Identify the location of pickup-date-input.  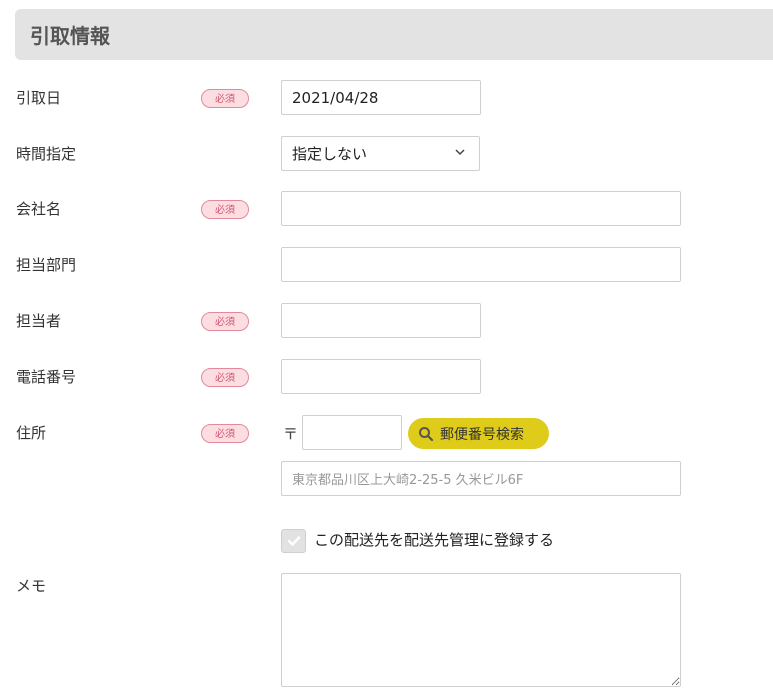
(381, 97).